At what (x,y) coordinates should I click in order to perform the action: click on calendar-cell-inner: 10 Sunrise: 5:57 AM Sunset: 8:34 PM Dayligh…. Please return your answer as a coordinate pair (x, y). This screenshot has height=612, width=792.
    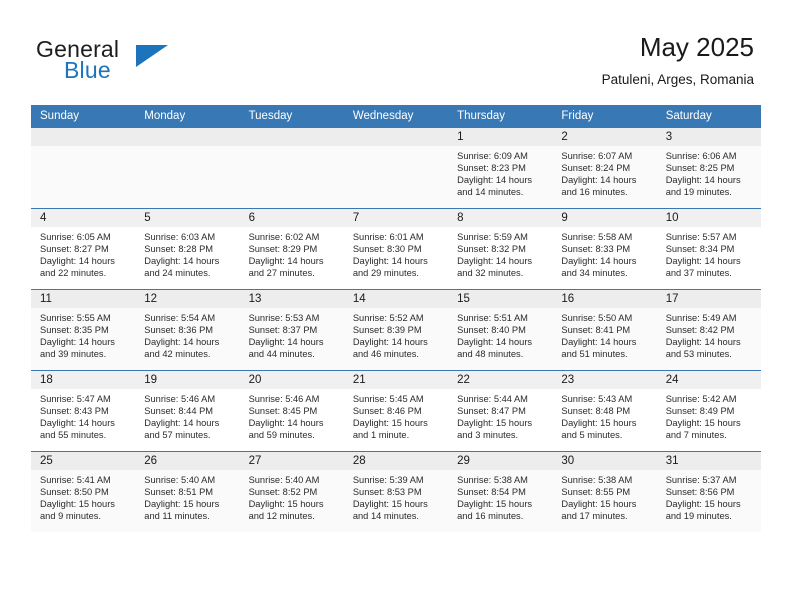
    Looking at the image, I should click on (708, 249).